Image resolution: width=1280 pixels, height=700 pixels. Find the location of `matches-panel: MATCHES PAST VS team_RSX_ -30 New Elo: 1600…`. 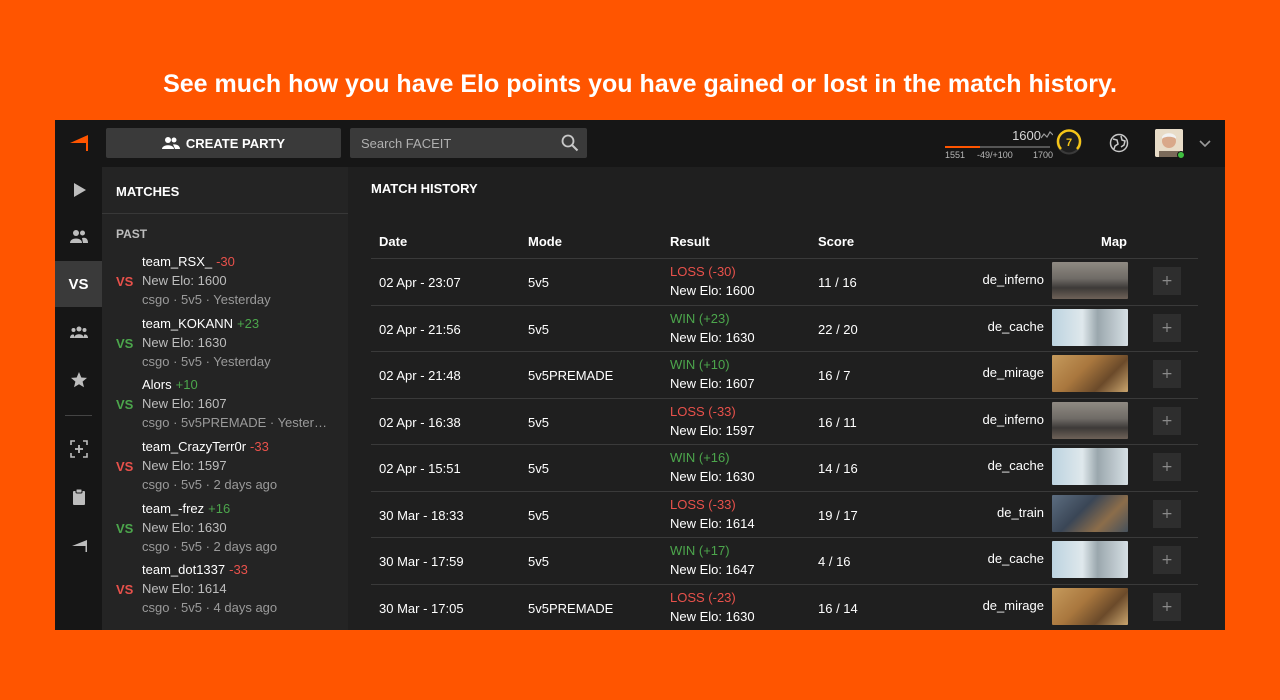

matches-panel: MATCHES PAST VS team_RSX_ -30 New Elo: 1600… is located at coordinates (225, 398).